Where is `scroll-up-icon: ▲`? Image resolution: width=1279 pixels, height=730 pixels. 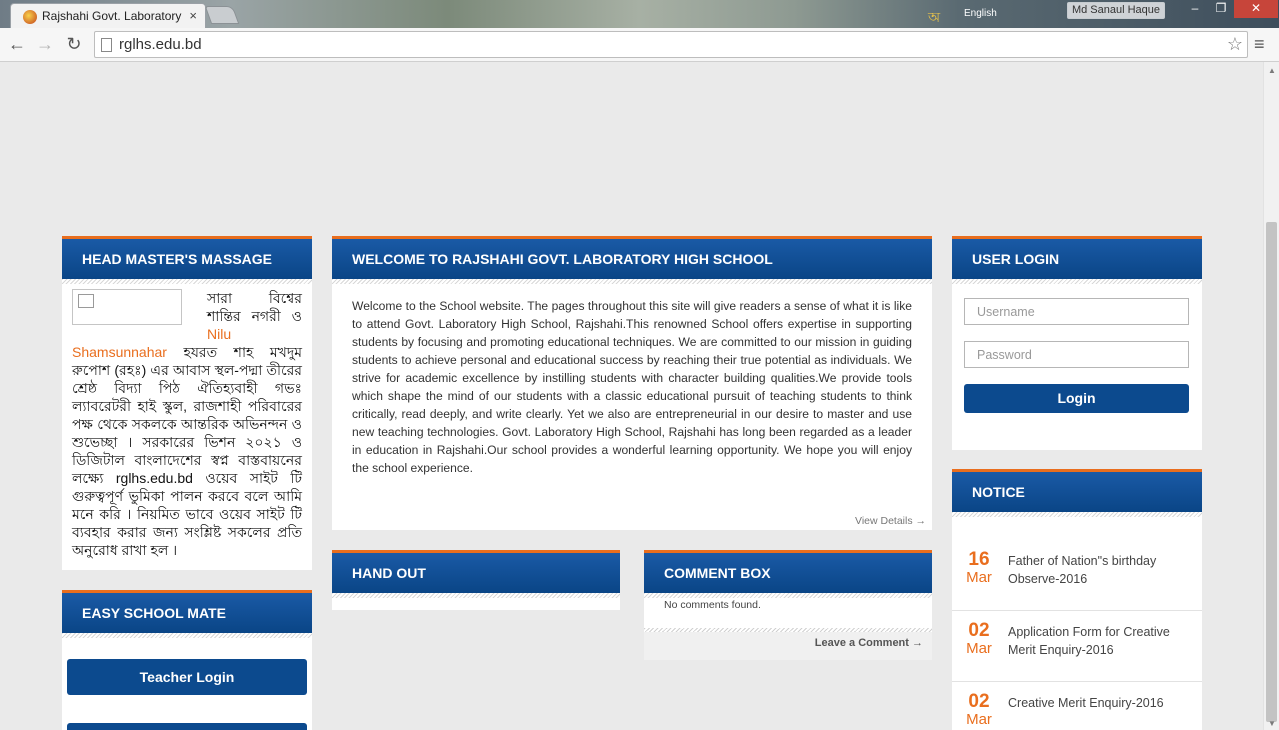
scroll-up-icon: ▲ is located at coordinates (1272, 70).